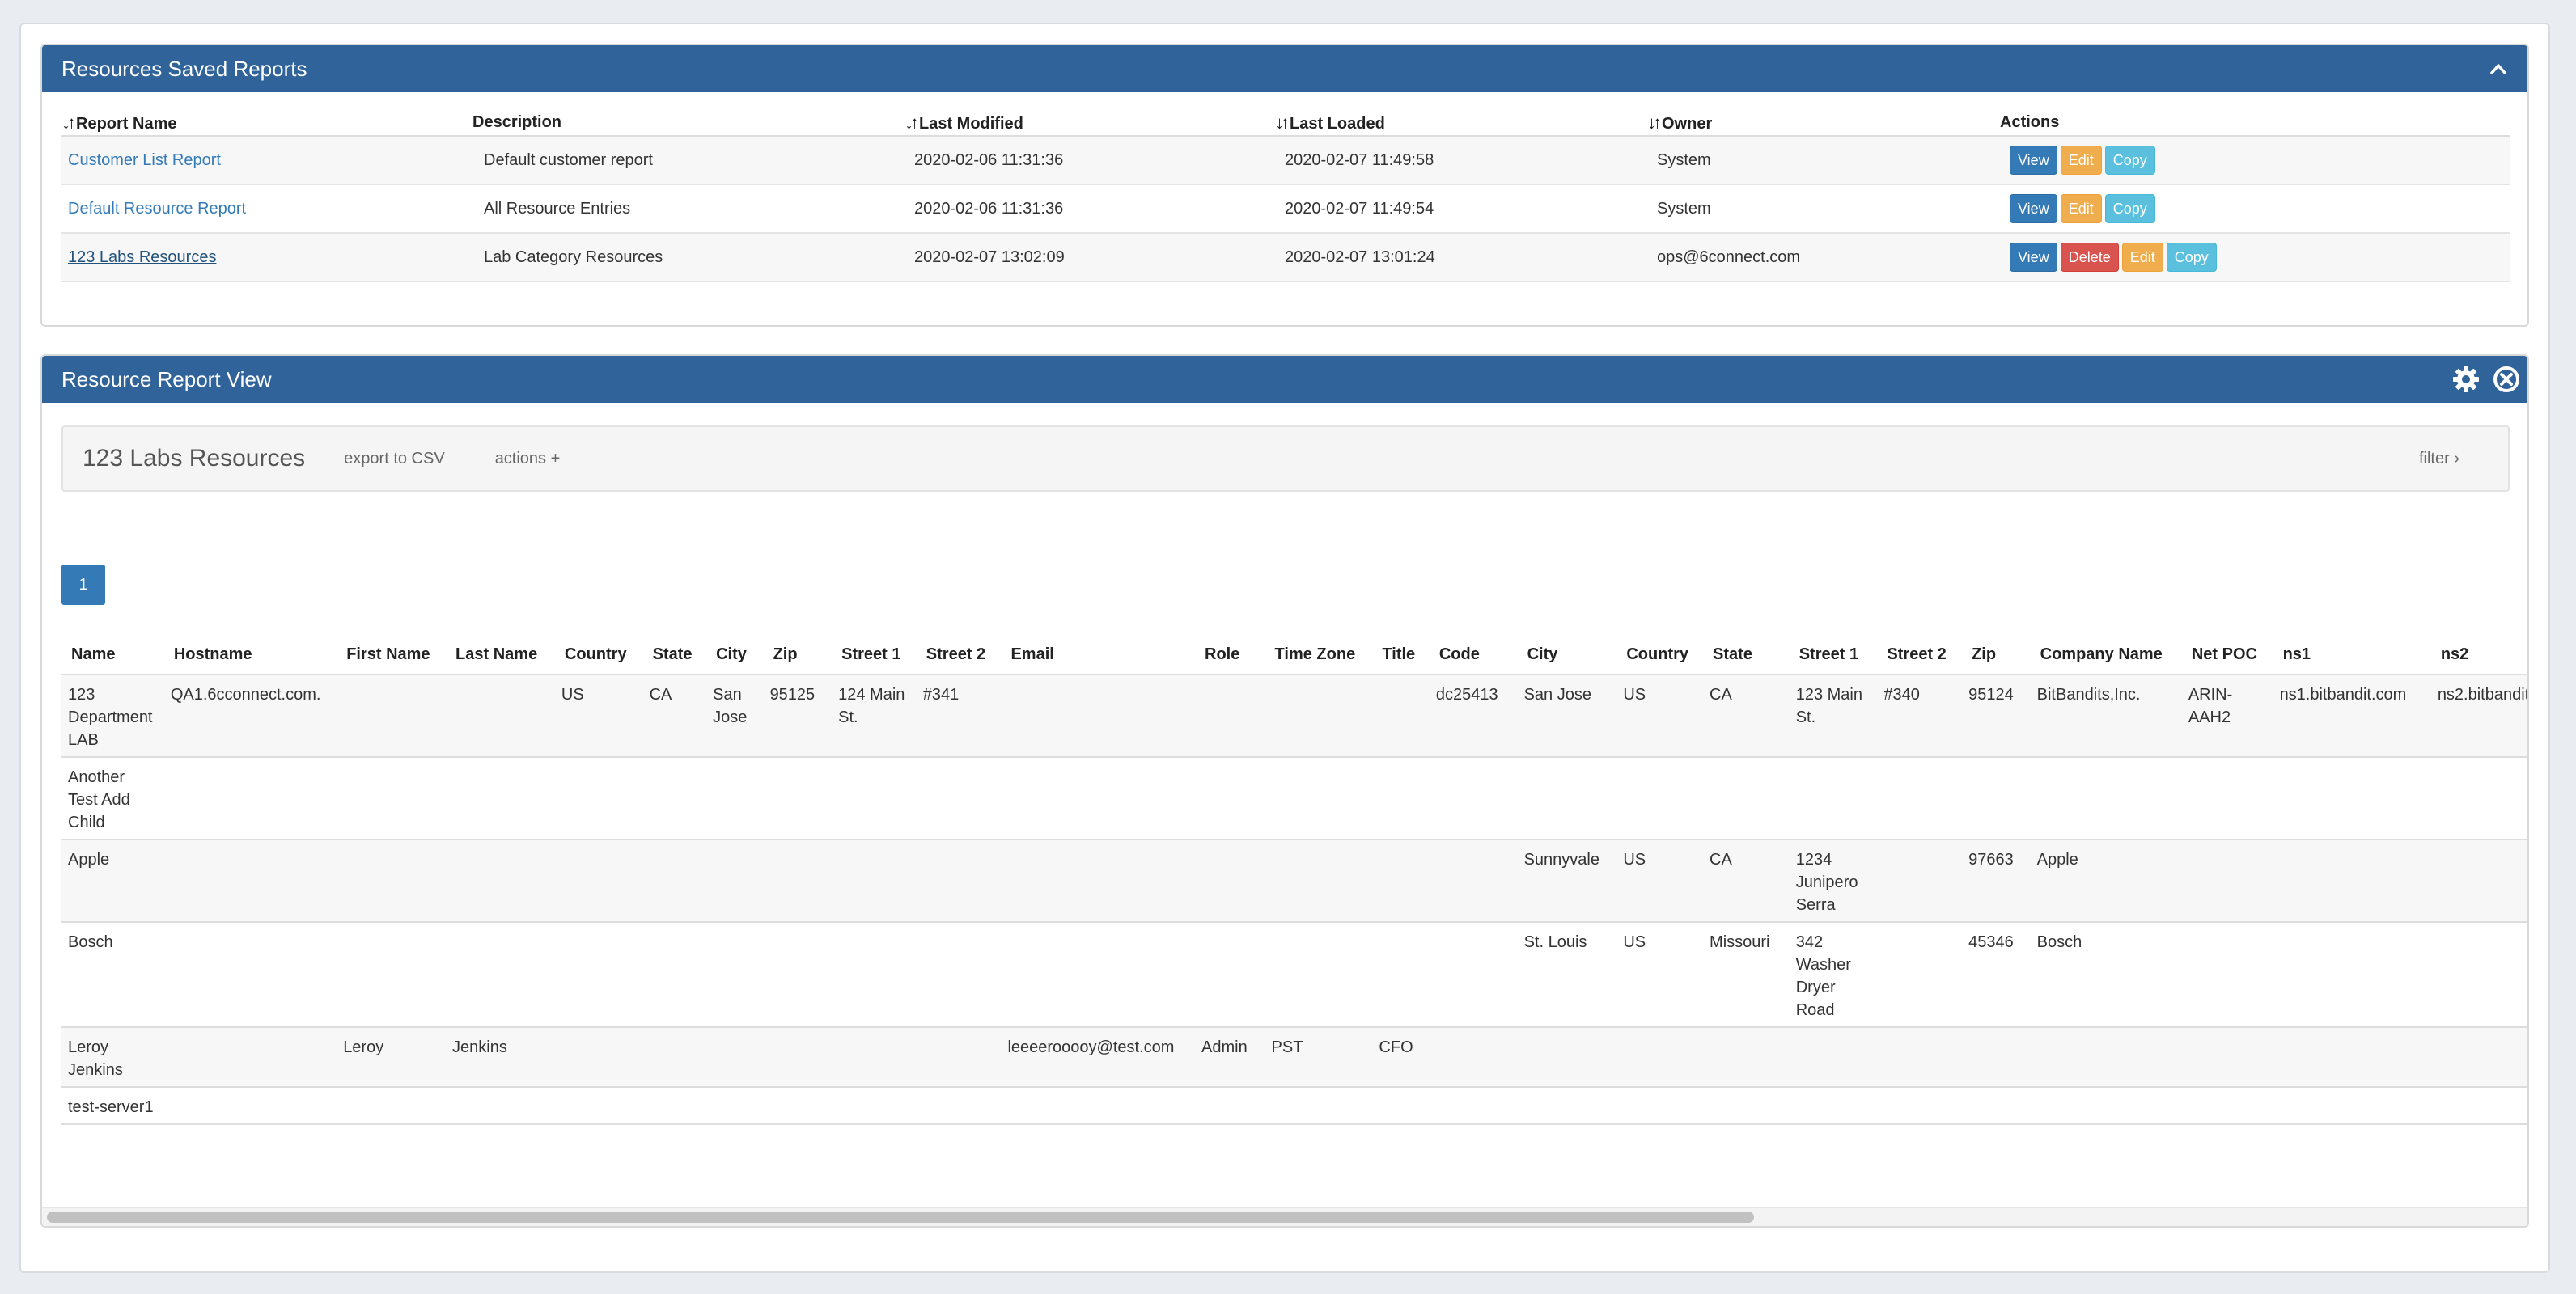  Describe the element at coordinates (157, 209) in the screenshot. I see `report-link: Default Resource Report` at that location.